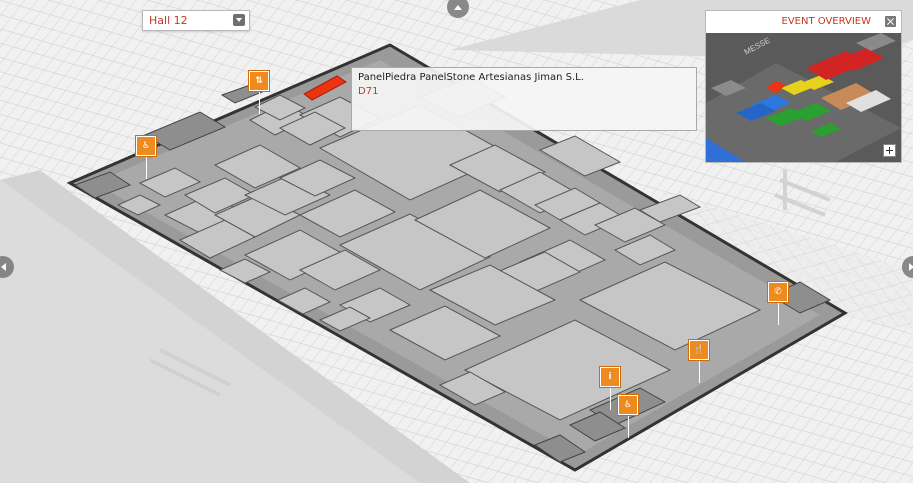 This screenshot has height=483, width=913. Describe the element at coordinates (803, 97) in the screenshot. I see `overview-minimap: MESSE` at that location.